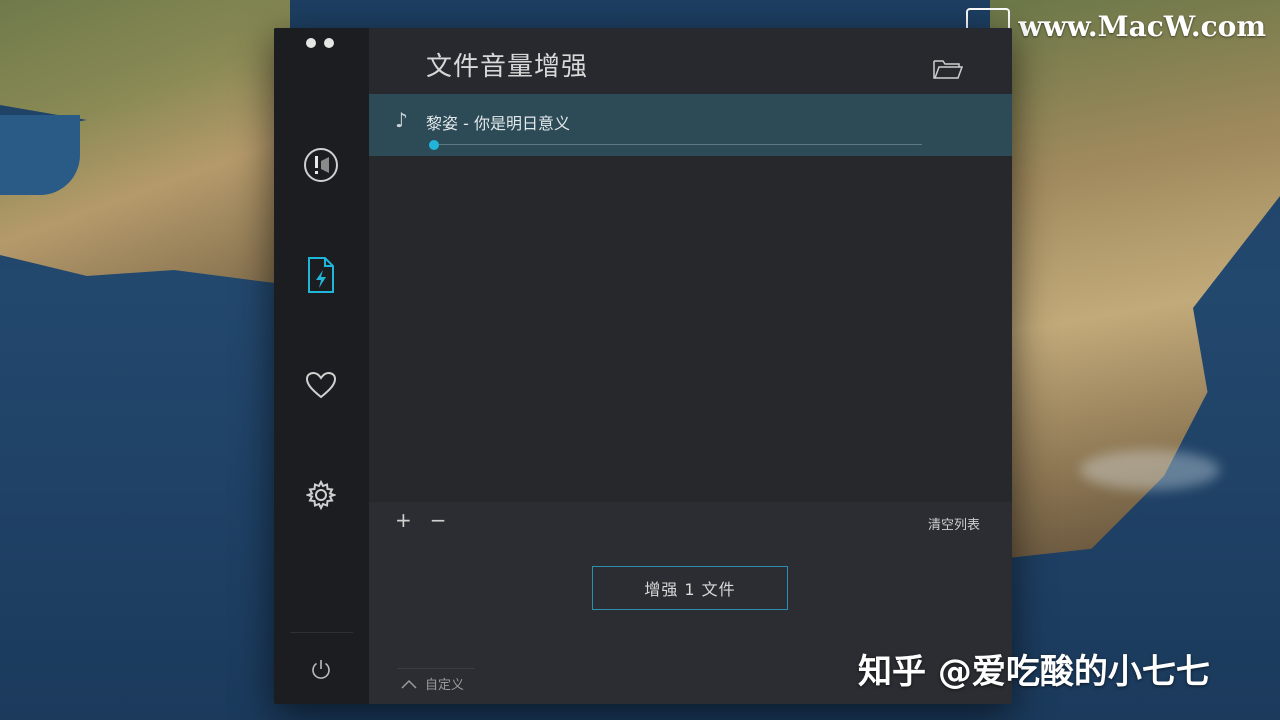 Image resolution: width=1280 pixels, height=720 pixels. What do you see at coordinates (690, 588) in the screenshot?
I see `enhance-files-button: 增强 1 文件` at bounding box center [690, 588].